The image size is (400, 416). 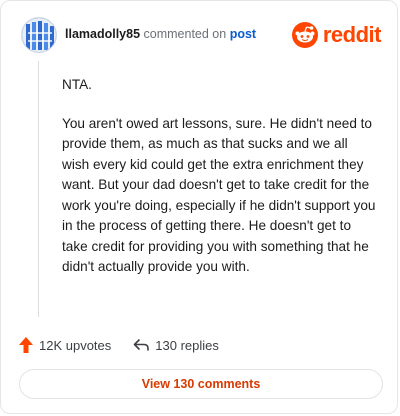 What do you see at coordinates (352, 34) in the screenshot?
I see `reddit-wordmark: reddit` at bounding box center [352, 34].